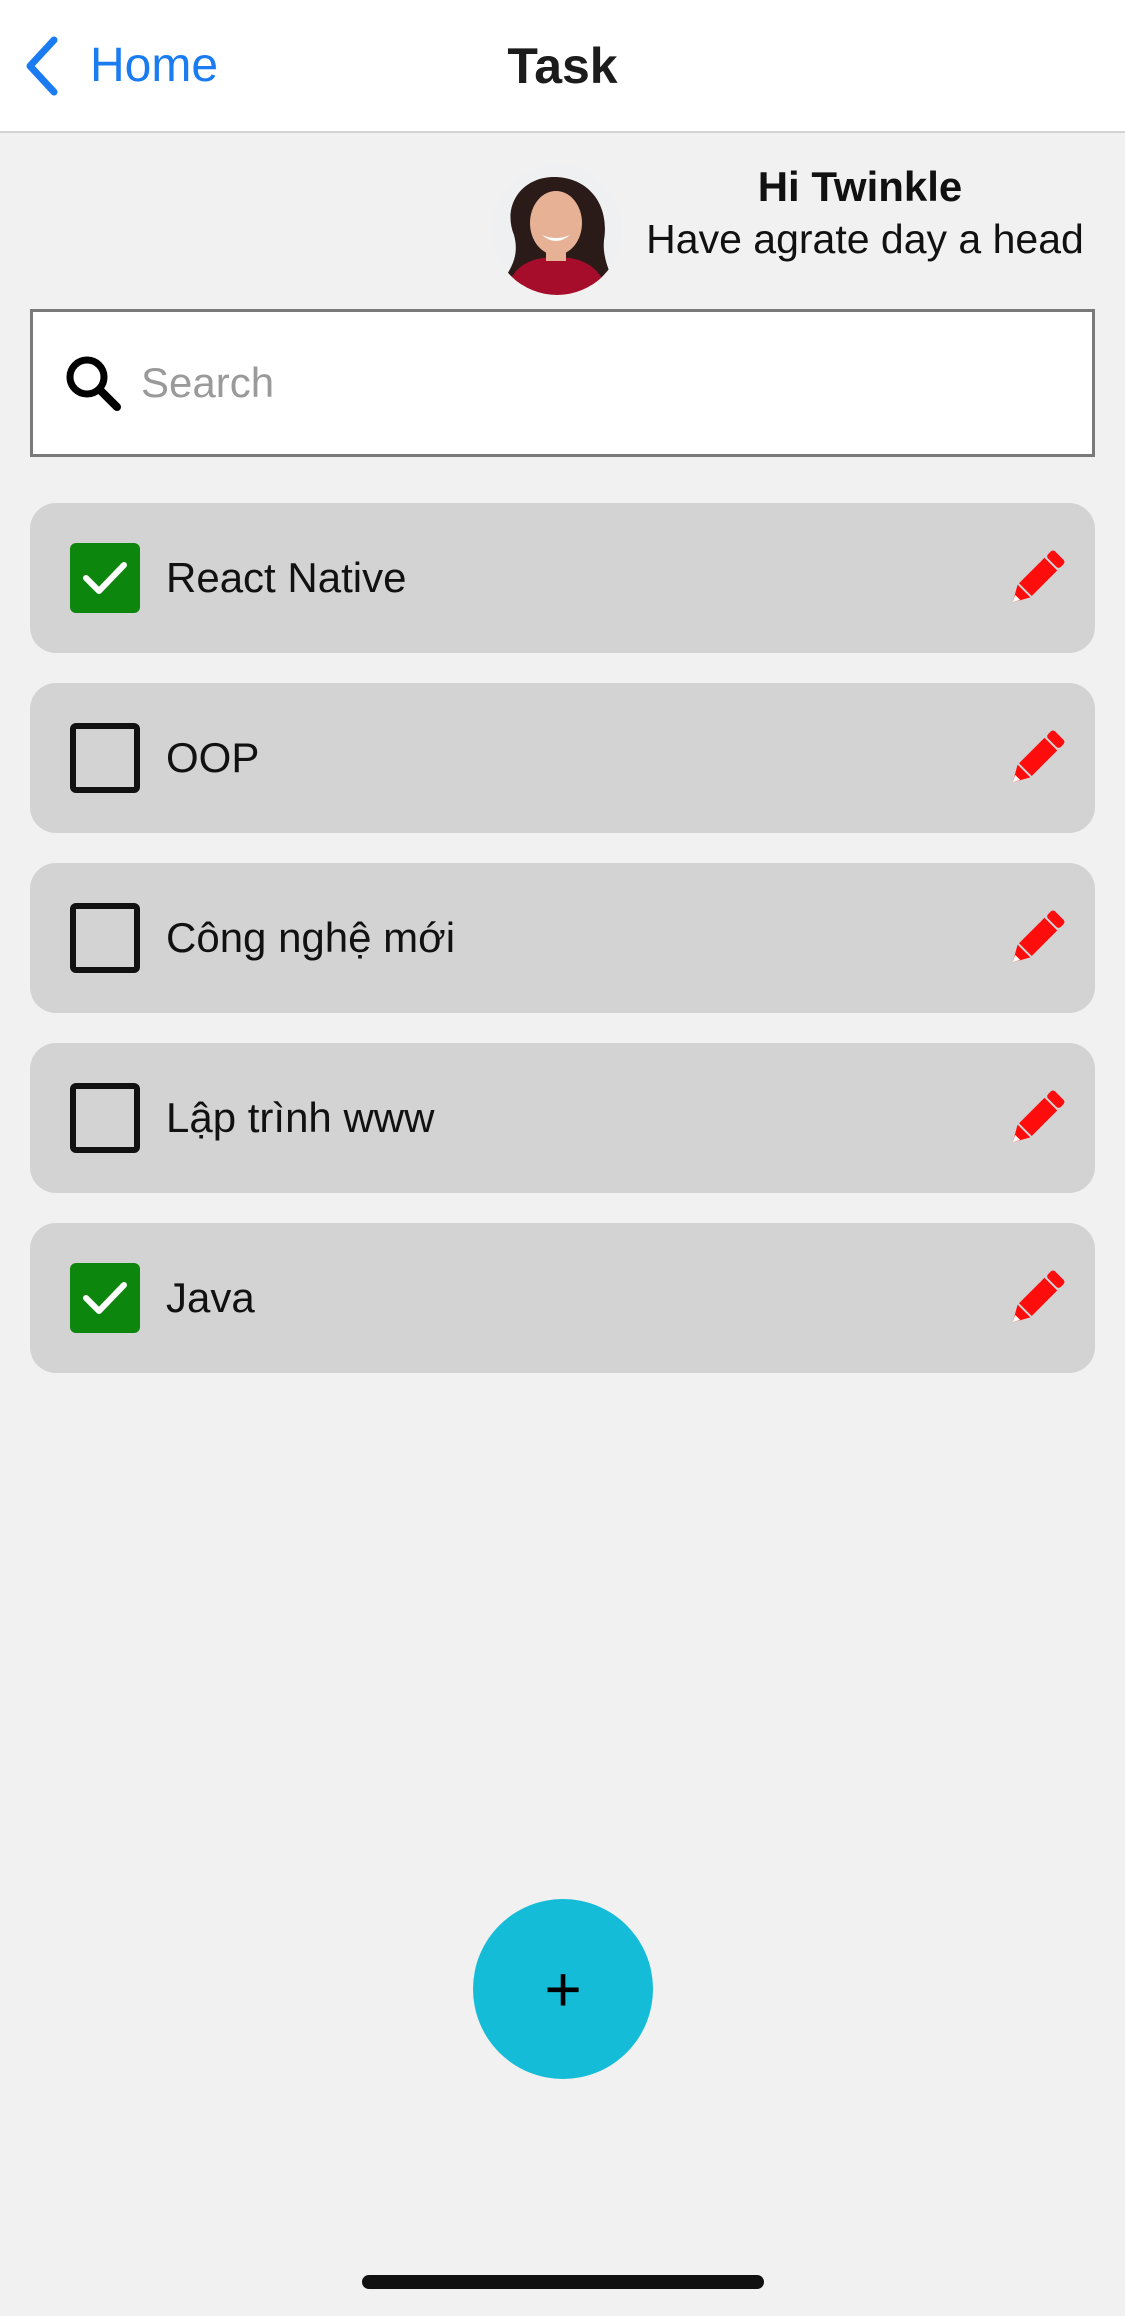  Describe the element at coordinates (860, 186) in the screenshot. I see `greeting-name: Hi Twinkle` at that location.